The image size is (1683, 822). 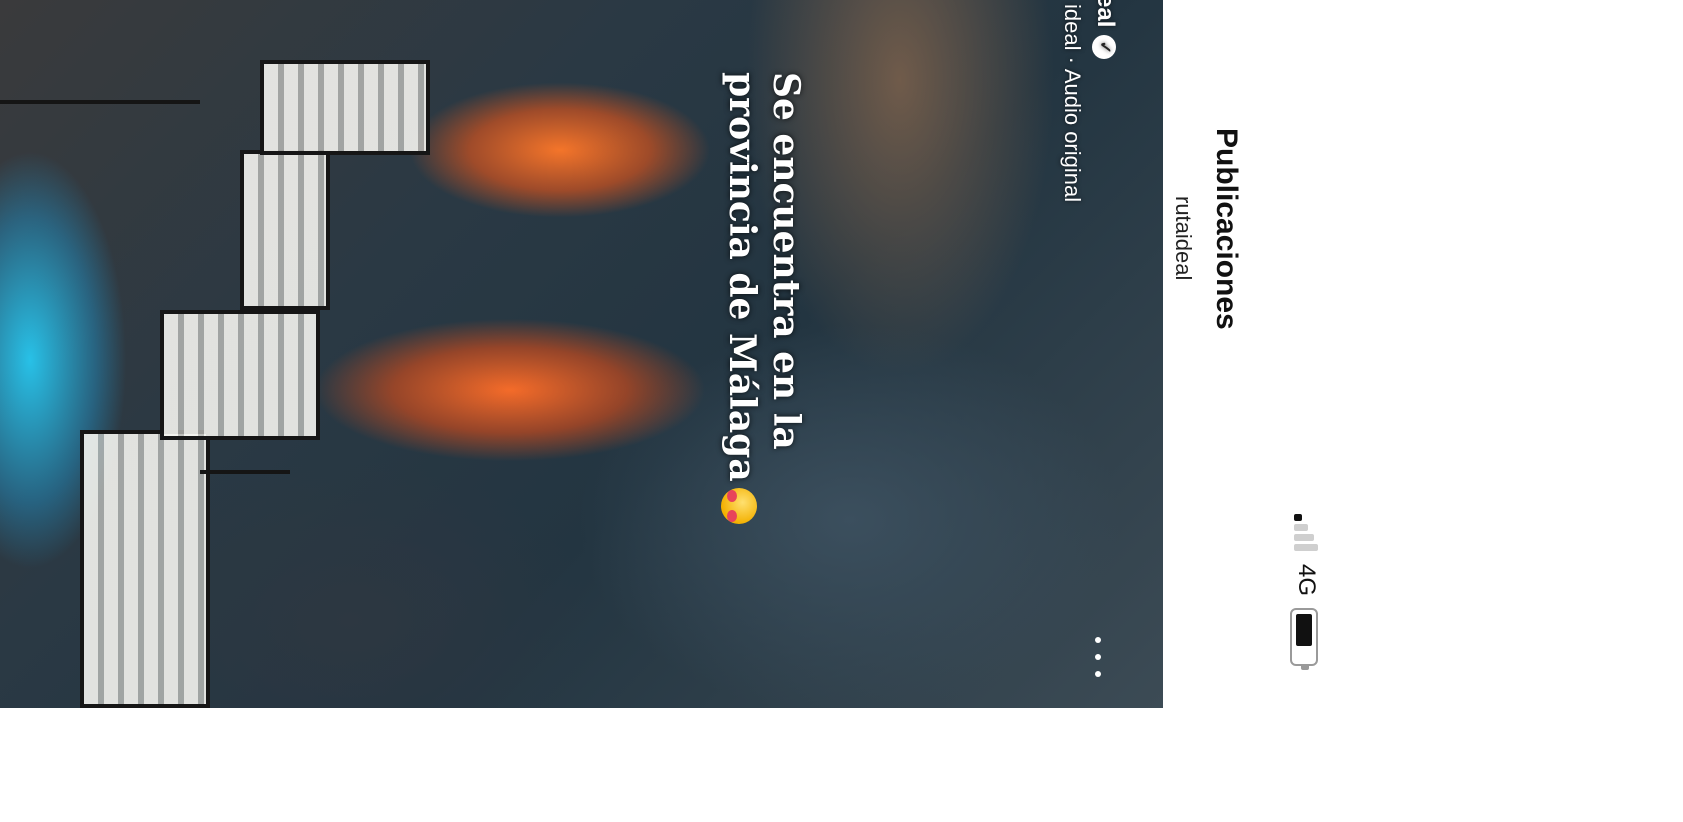 I want to click on battery-cap, so click(x=1305, y=668).